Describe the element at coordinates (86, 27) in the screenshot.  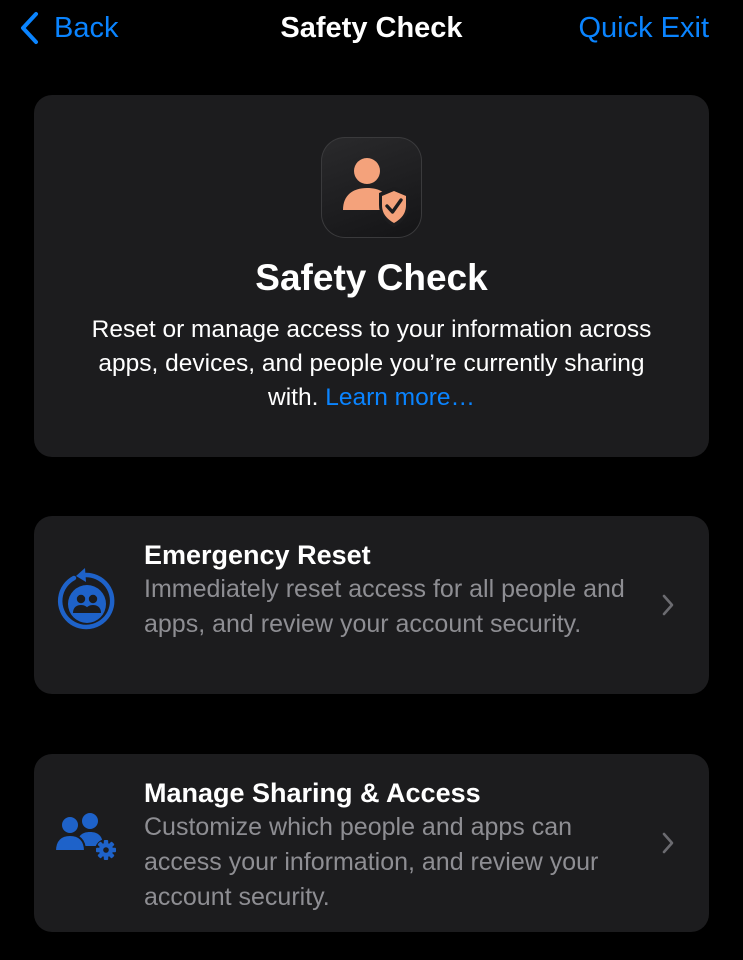
I see `back-button-label: Back` at that location.